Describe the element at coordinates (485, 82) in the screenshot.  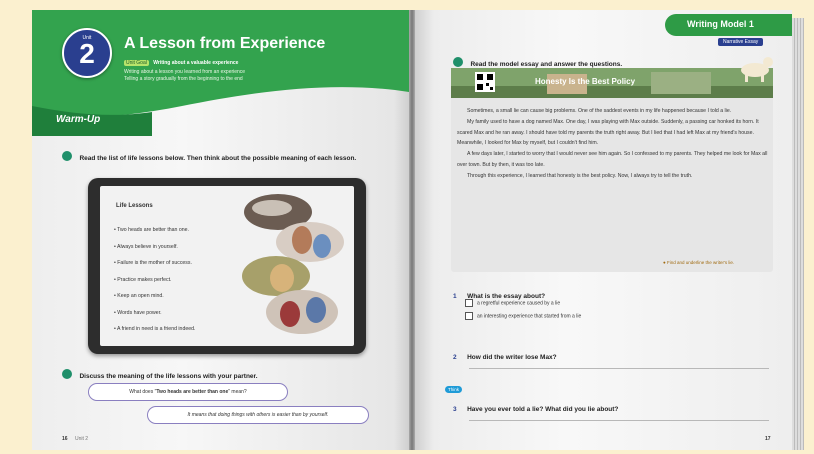
I see `qr-code-icon` at that location.